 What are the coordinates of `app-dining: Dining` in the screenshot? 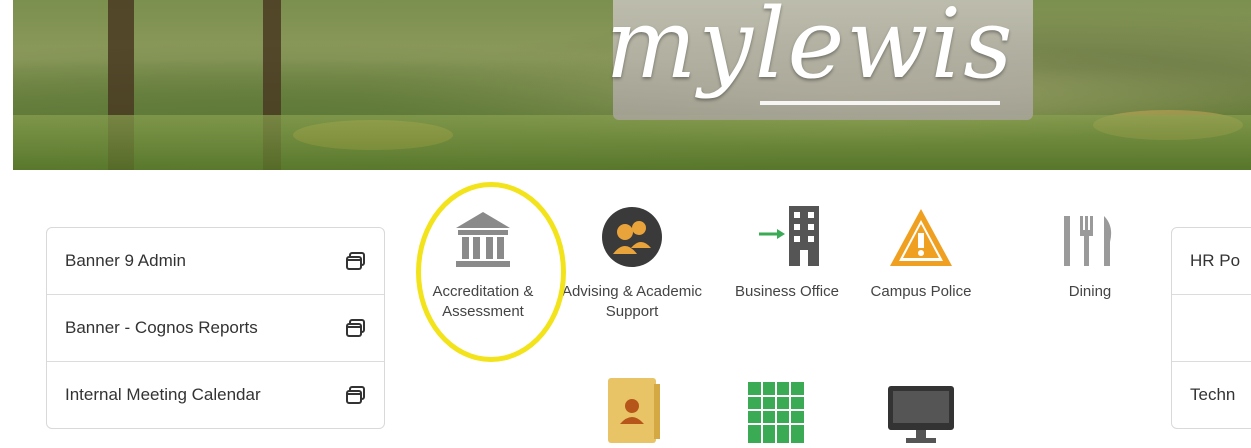 It's located at (1090, 250).